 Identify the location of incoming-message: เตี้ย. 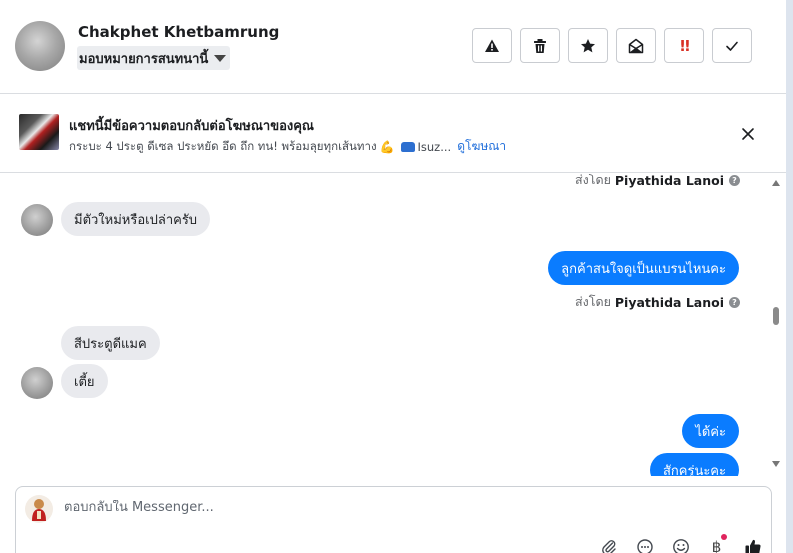
(84, 381).